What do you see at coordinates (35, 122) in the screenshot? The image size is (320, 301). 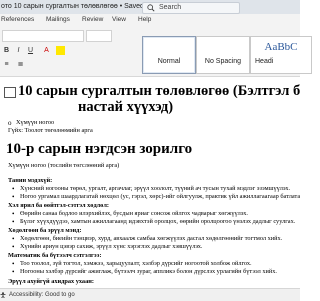 I see `list-item: Хүмүүн ногоо` at bounding box center [35, 122].